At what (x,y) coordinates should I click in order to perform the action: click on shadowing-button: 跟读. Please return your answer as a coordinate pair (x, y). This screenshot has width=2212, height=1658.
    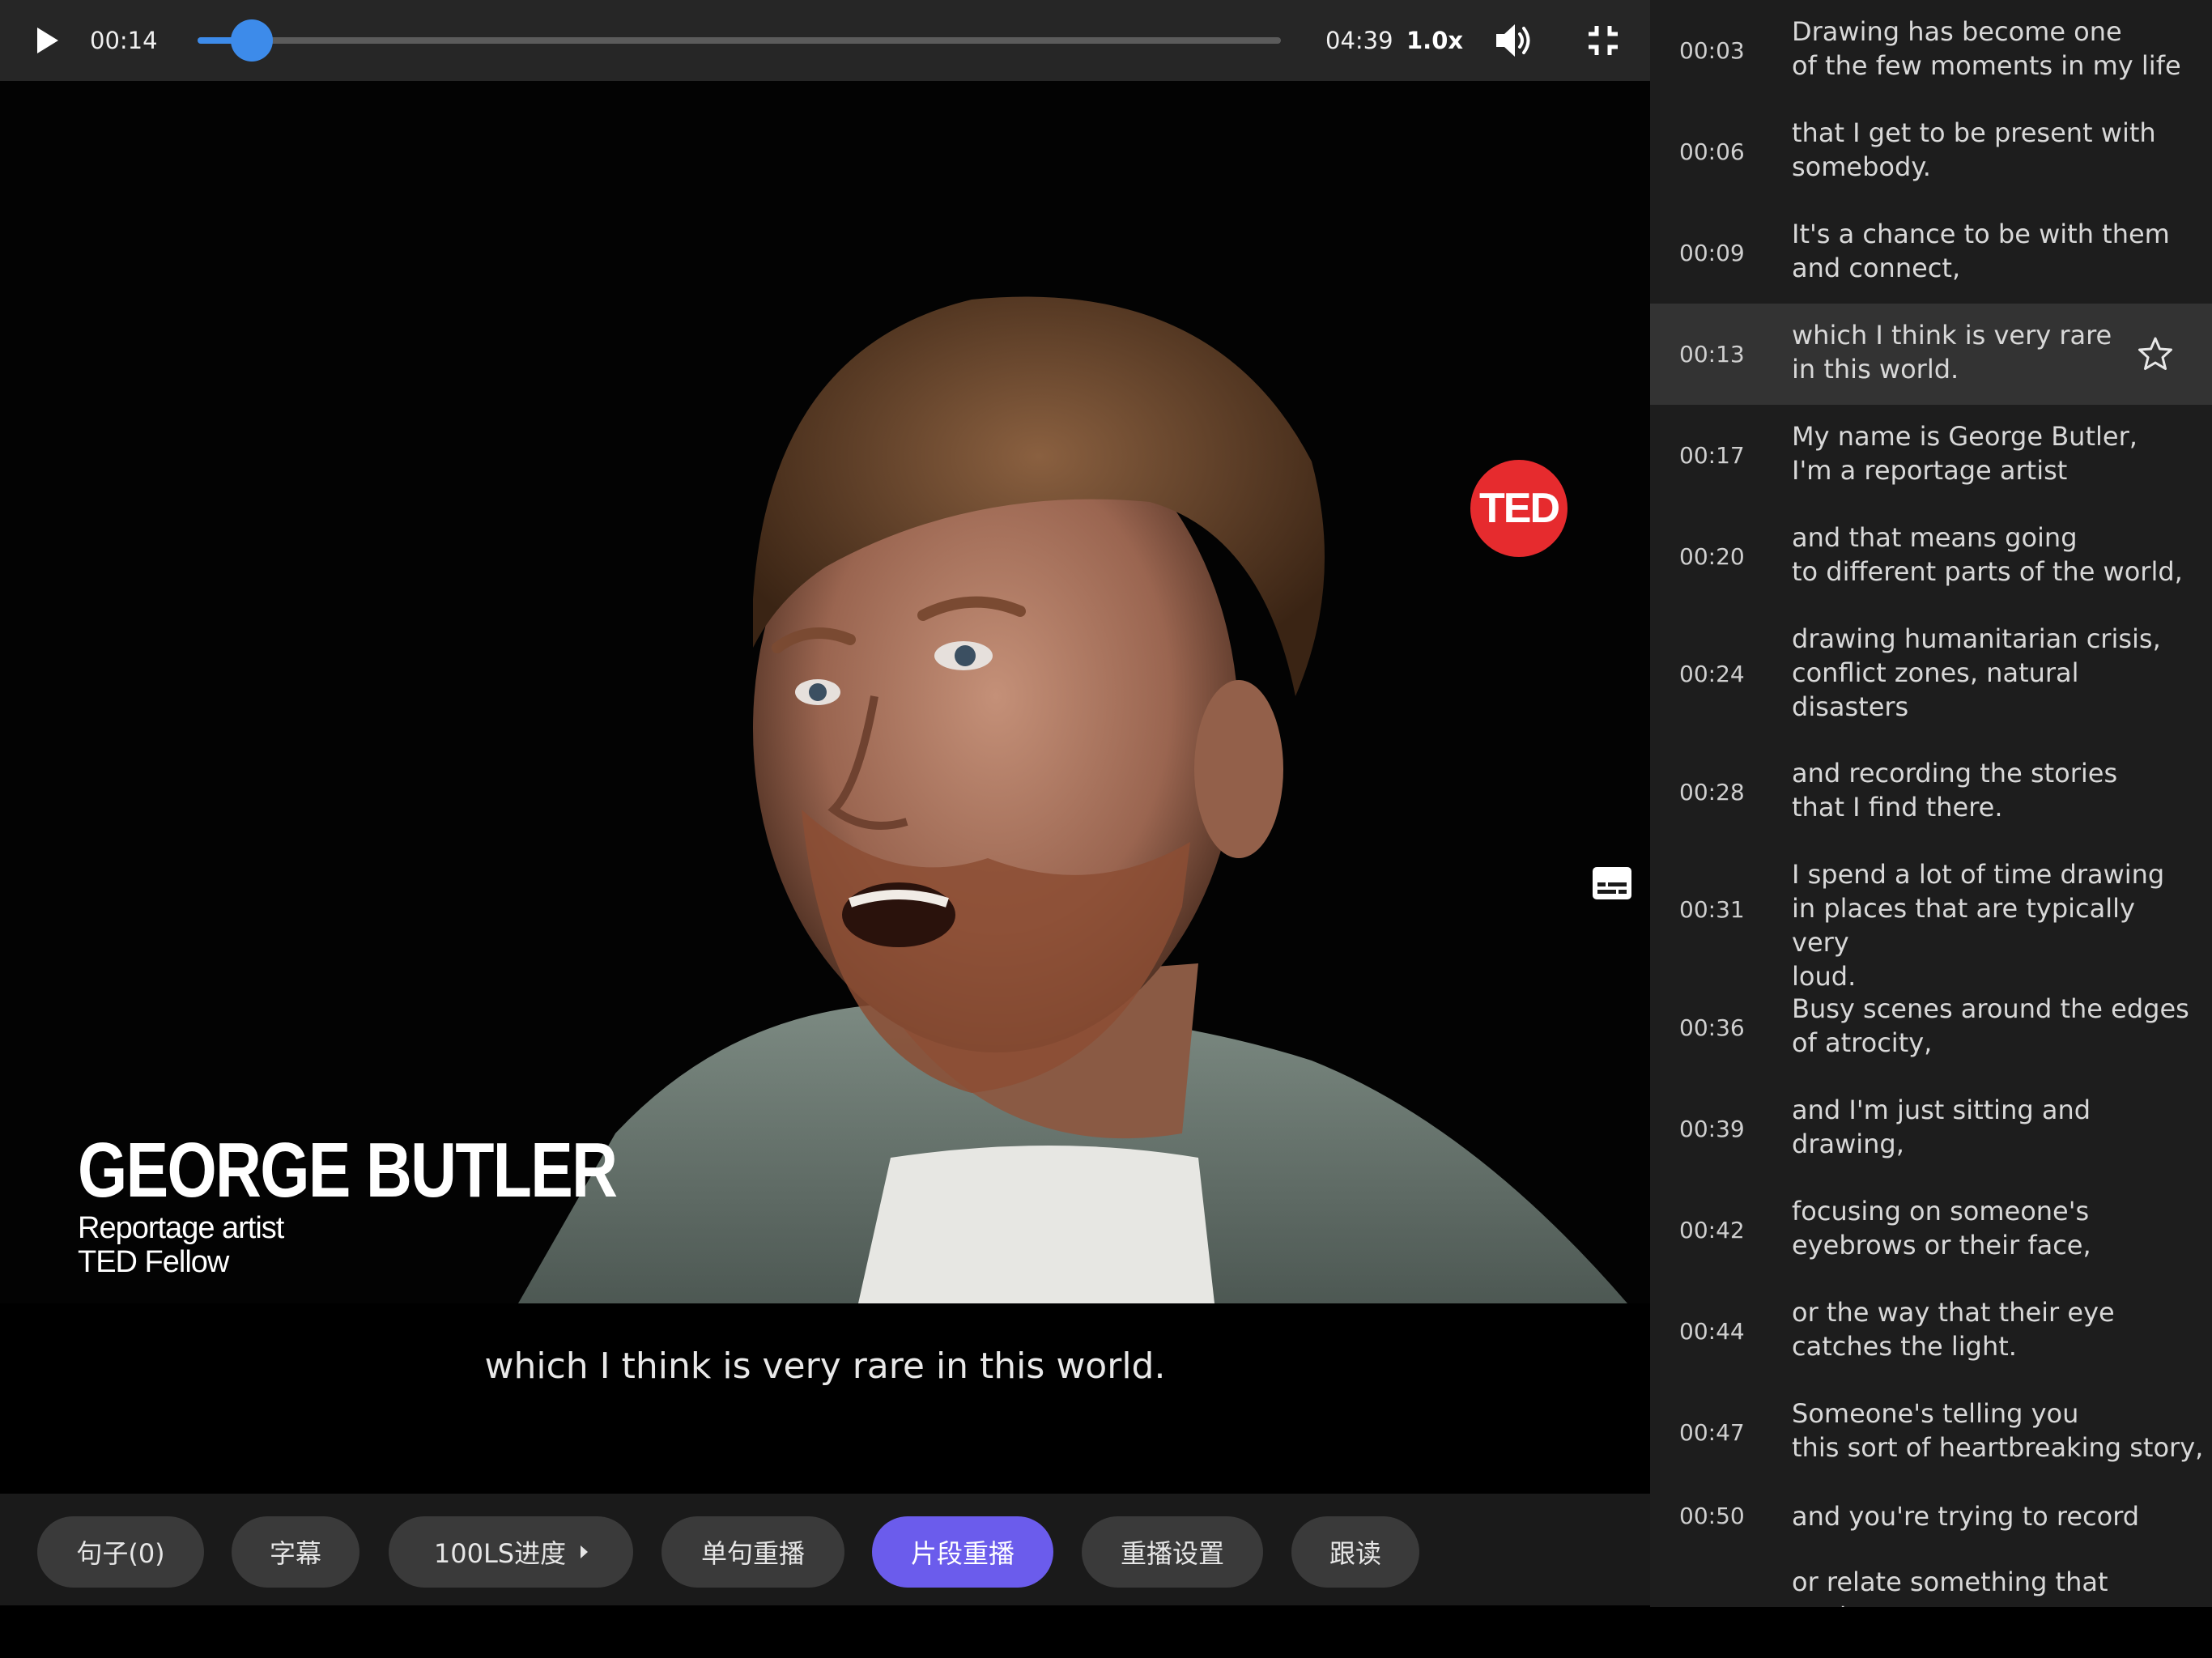
    Looking at the image, I should click on (1355, 1552).